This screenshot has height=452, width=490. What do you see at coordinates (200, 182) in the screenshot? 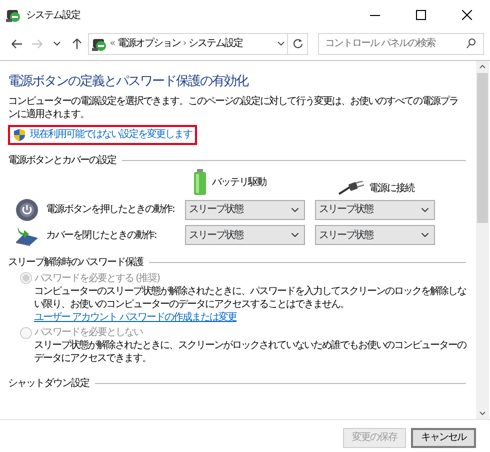
I see `battery-icon` at bounding box center [200, 182].